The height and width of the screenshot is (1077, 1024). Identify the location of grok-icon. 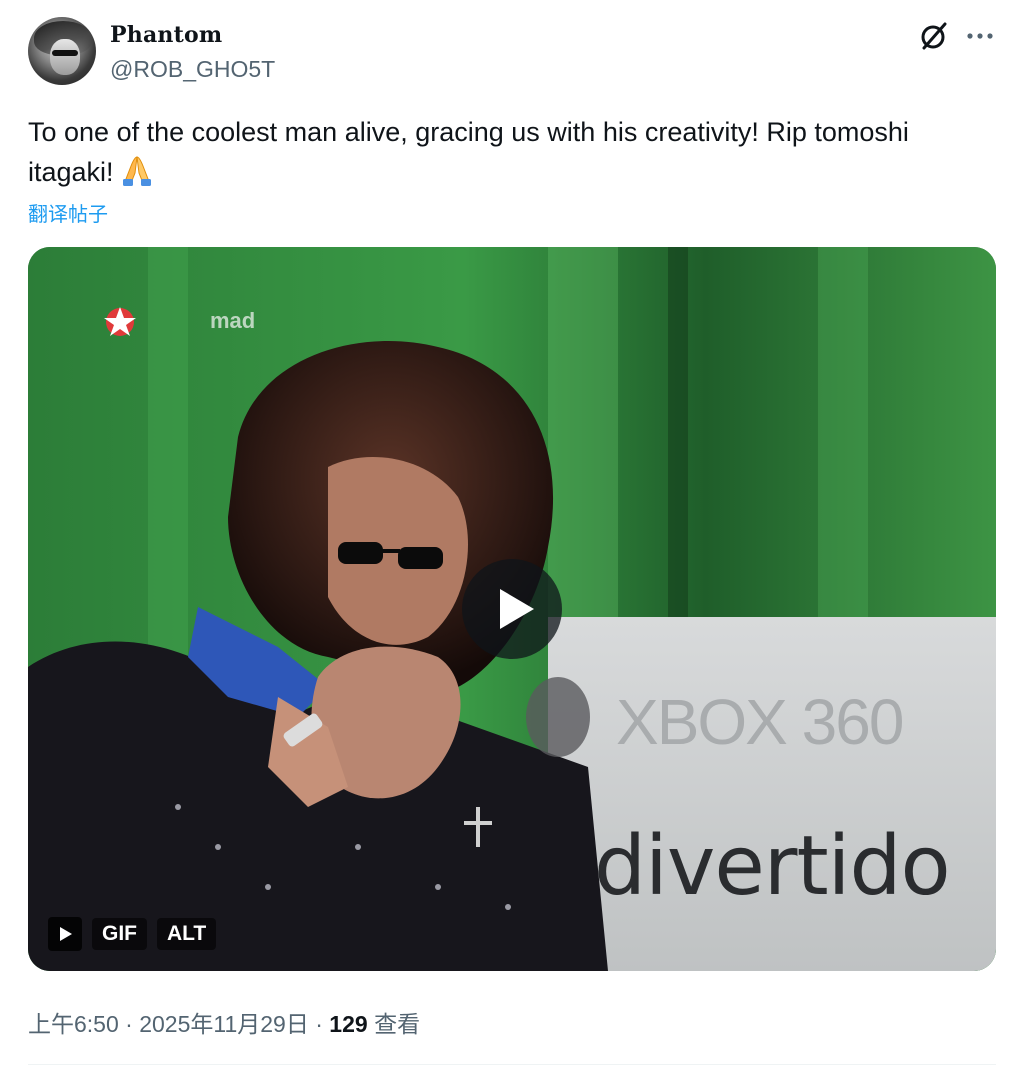
(934, 36).